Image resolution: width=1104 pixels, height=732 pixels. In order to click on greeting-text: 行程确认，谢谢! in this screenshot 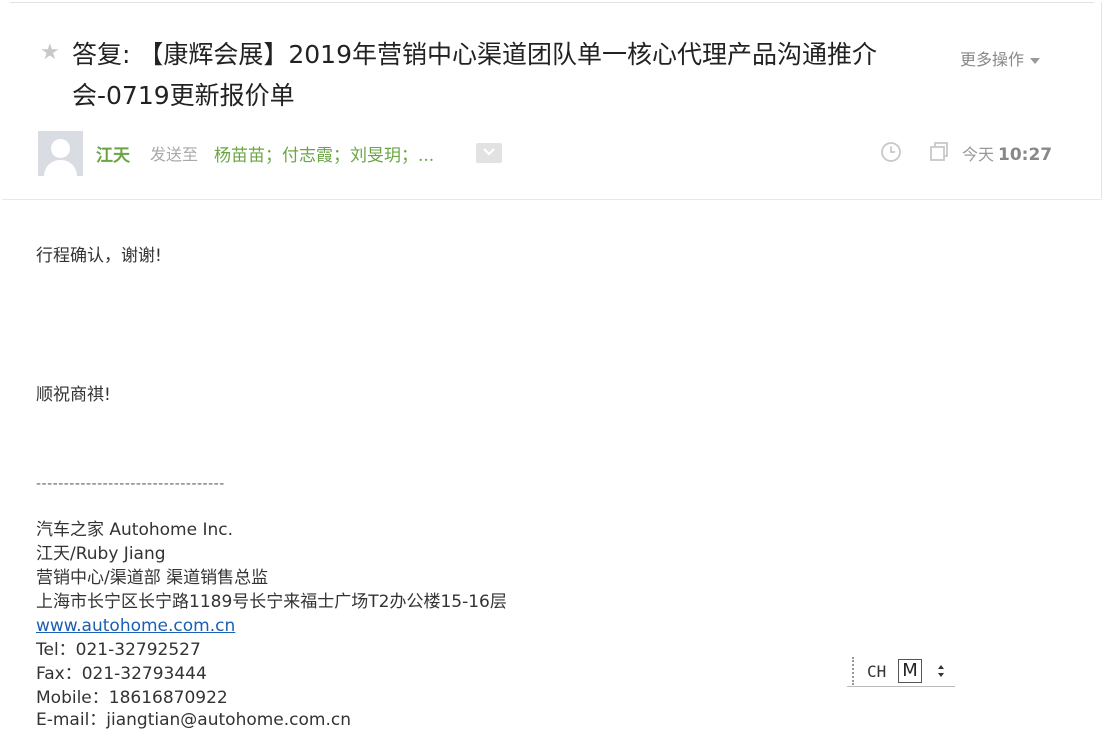, I will do `click(99, 256)`.